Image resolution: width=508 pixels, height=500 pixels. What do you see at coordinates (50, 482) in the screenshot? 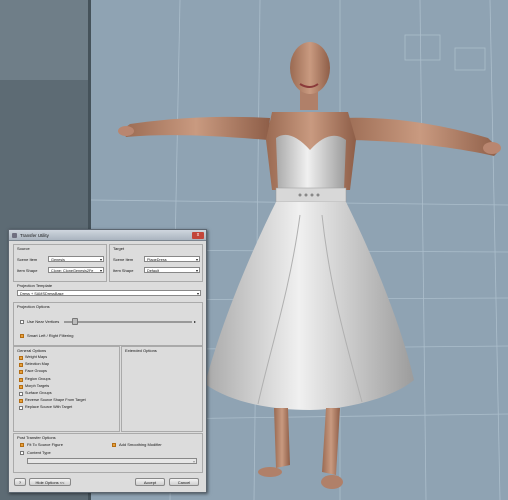
I see `hide-options-button: Hide Options <<` at bounding box center [50, 482].